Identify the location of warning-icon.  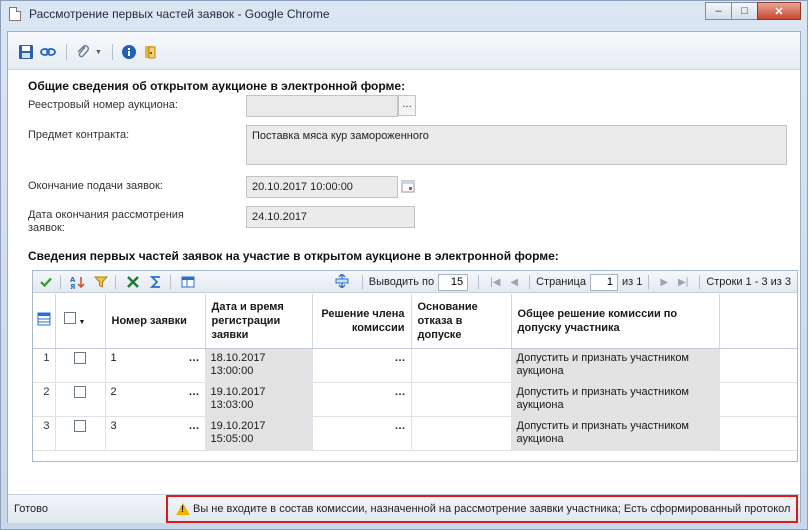
(183, 509).